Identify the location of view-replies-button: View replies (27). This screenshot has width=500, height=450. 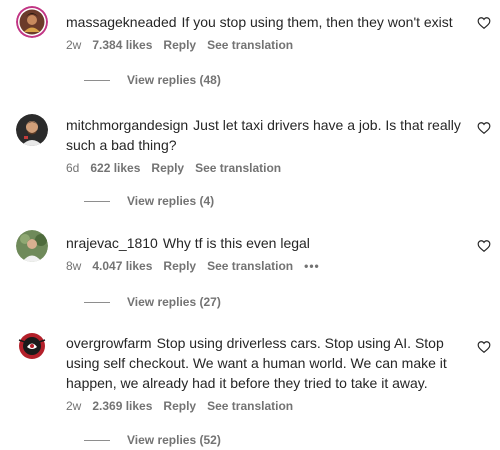
(152, 302).